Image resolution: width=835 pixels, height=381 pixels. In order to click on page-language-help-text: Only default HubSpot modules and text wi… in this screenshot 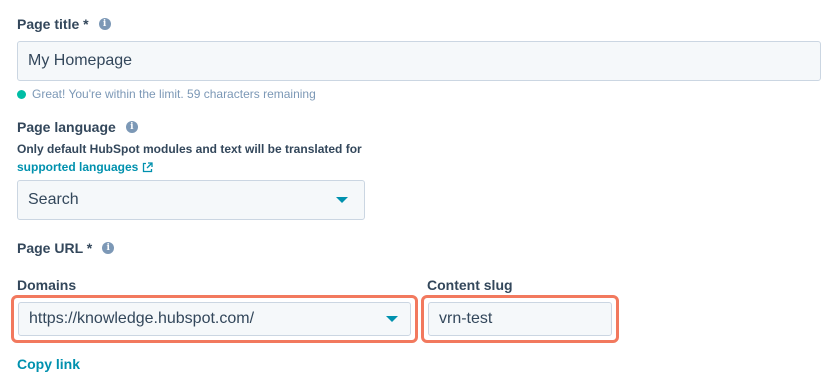, I will do `click(189, 149)`.